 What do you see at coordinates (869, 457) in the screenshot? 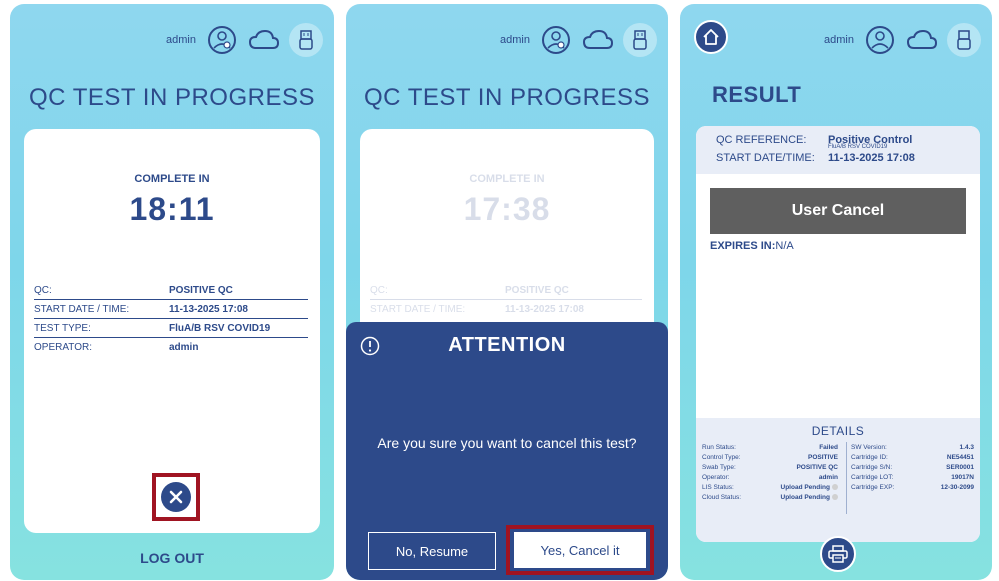
I see `detail-key: Cartridge ID:` at bounding box center [869, 457].